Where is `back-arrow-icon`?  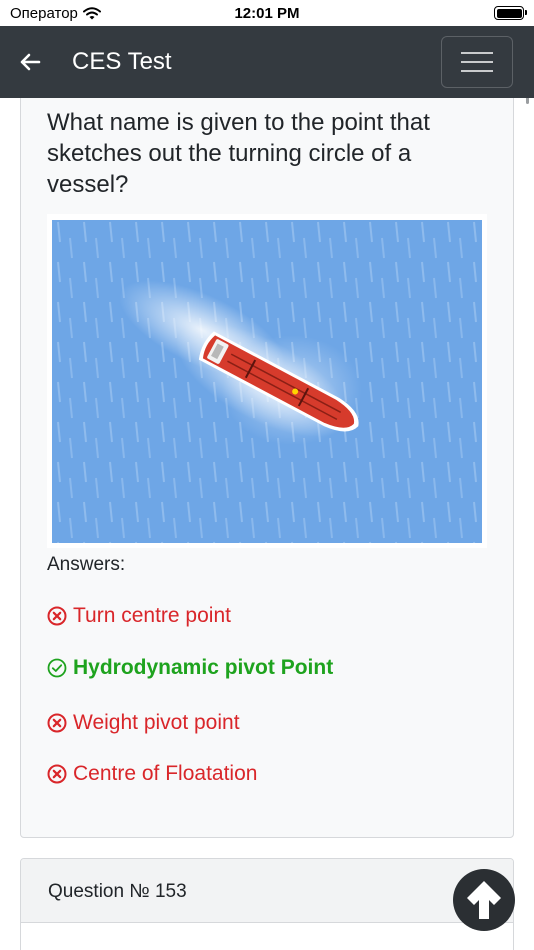 back-arrow-icon is located at coordinates (30, 62).